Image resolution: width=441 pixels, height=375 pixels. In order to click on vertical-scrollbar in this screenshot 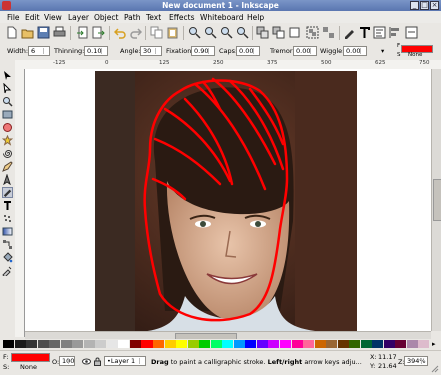, I will do `click(436, 200)`.